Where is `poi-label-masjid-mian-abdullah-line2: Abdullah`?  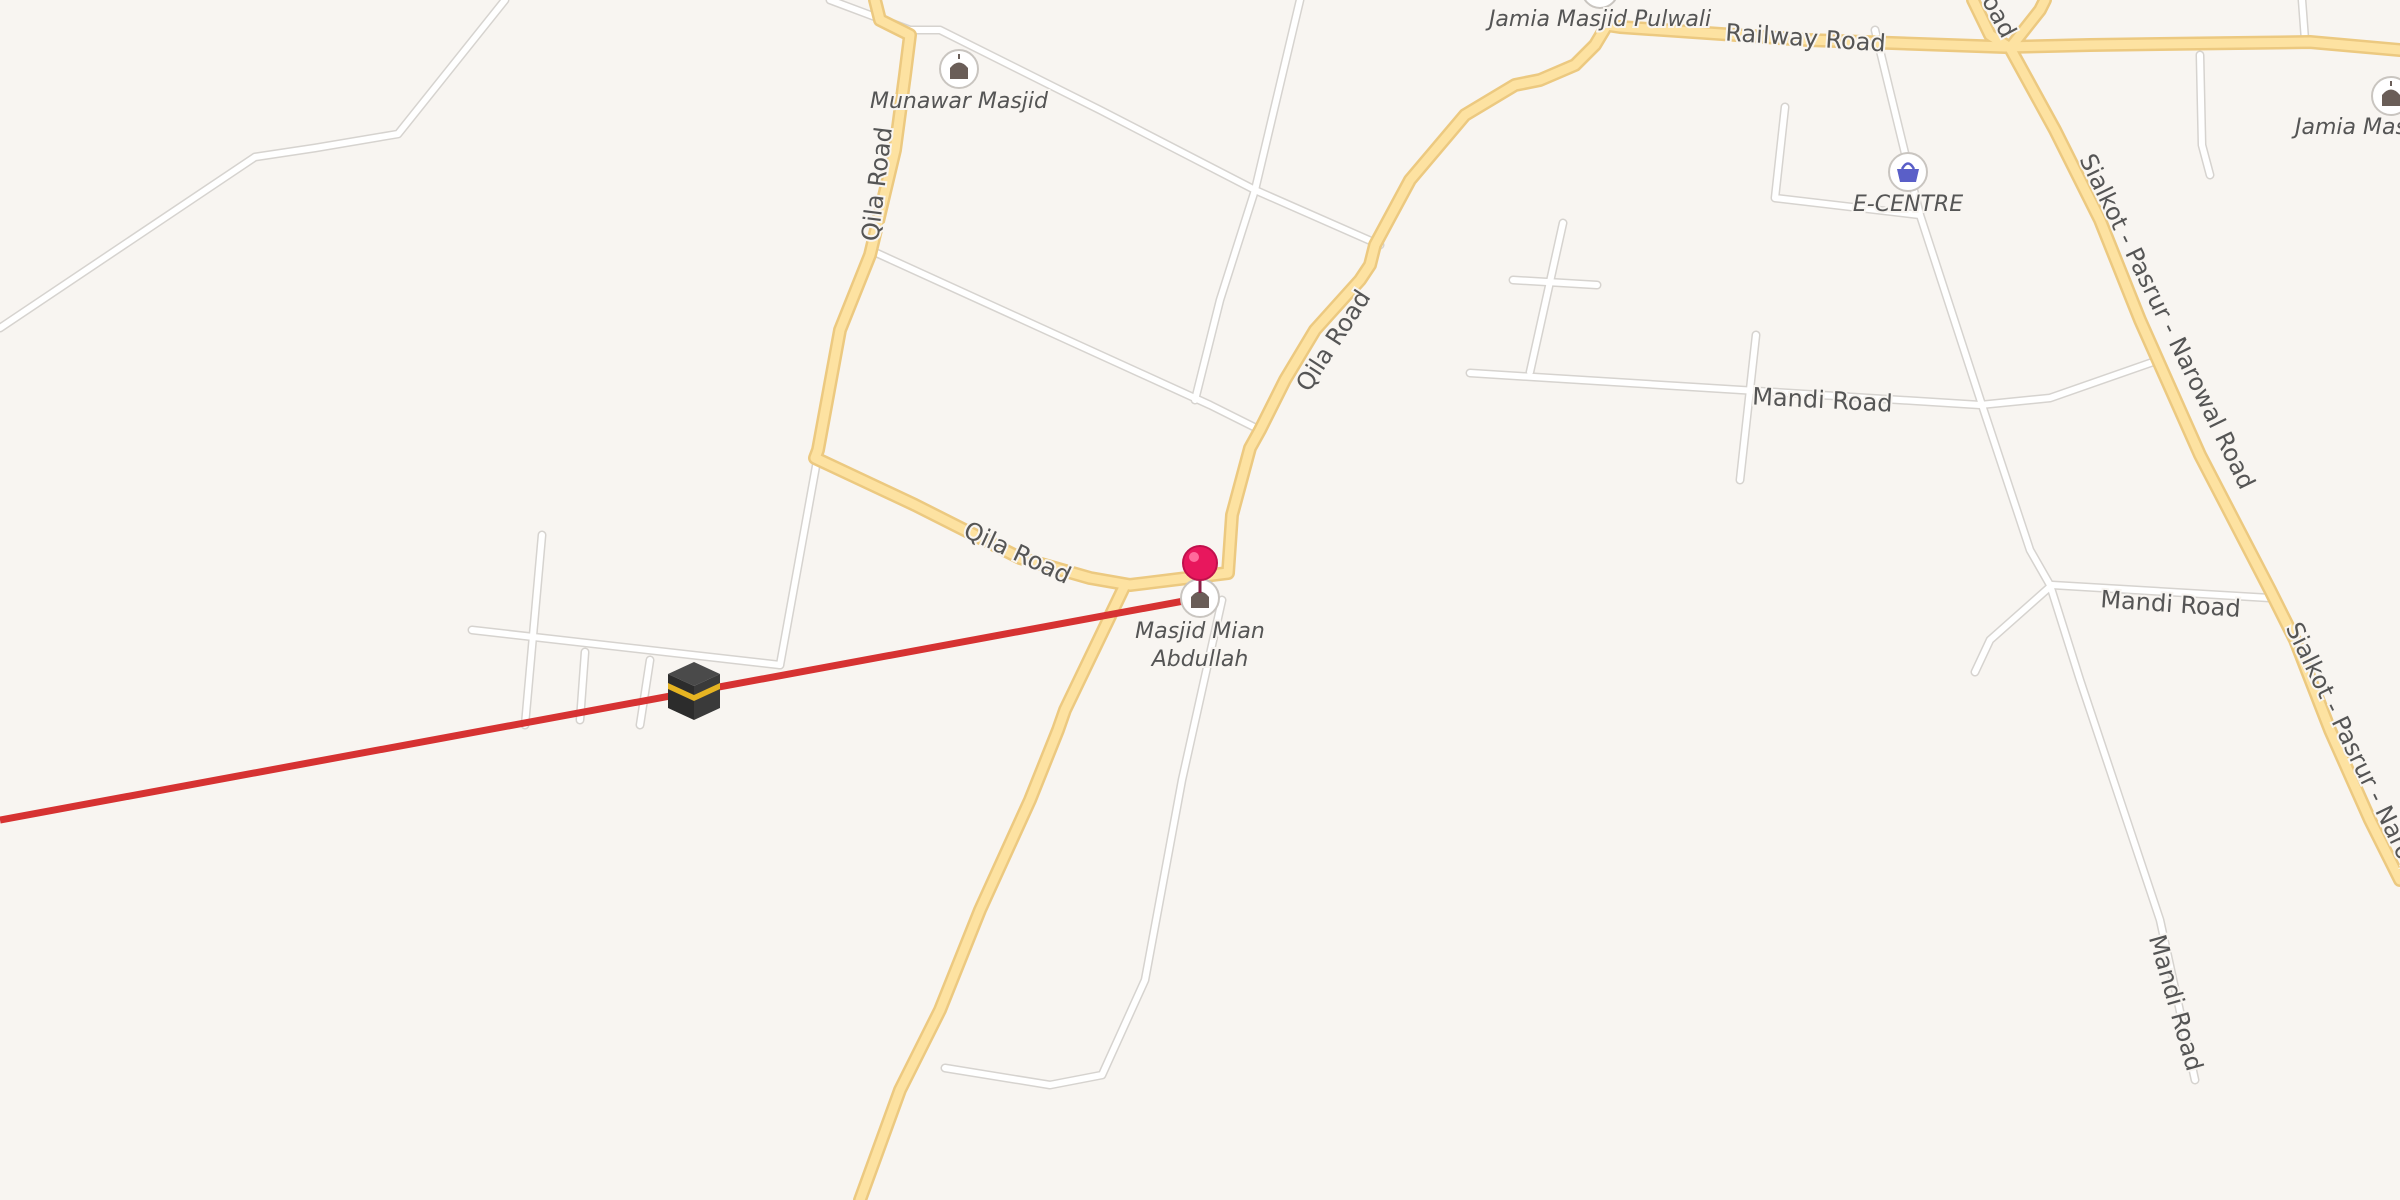
poi-label-masjid-mian-abdullah-line2: Abdullah is located at coordinates (1199, 659).